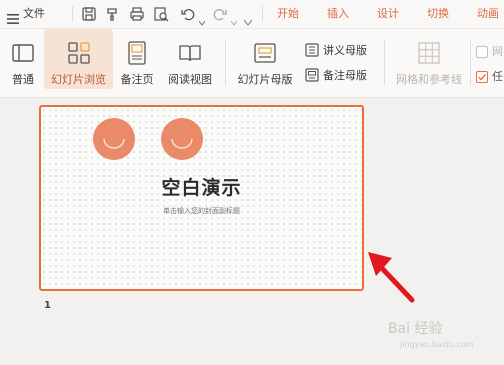  What do you see at coordinates (201, 211) in the screenshot?
I see `slide-subtitle: 单击输入您的封面副标题` at bounding box center [201, 211].